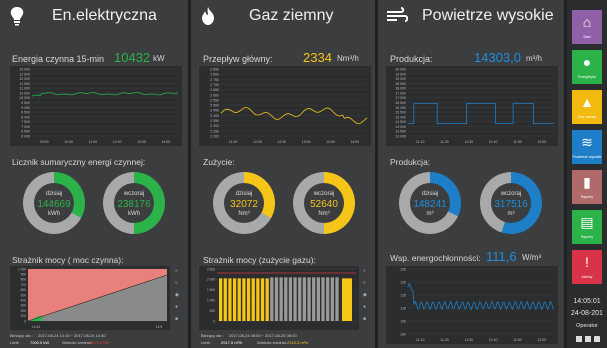  Describe the element at coordinates (587, 147) in the screenshot. I see `nav-button-3: ≋ Powietrze wysokie` at that location.